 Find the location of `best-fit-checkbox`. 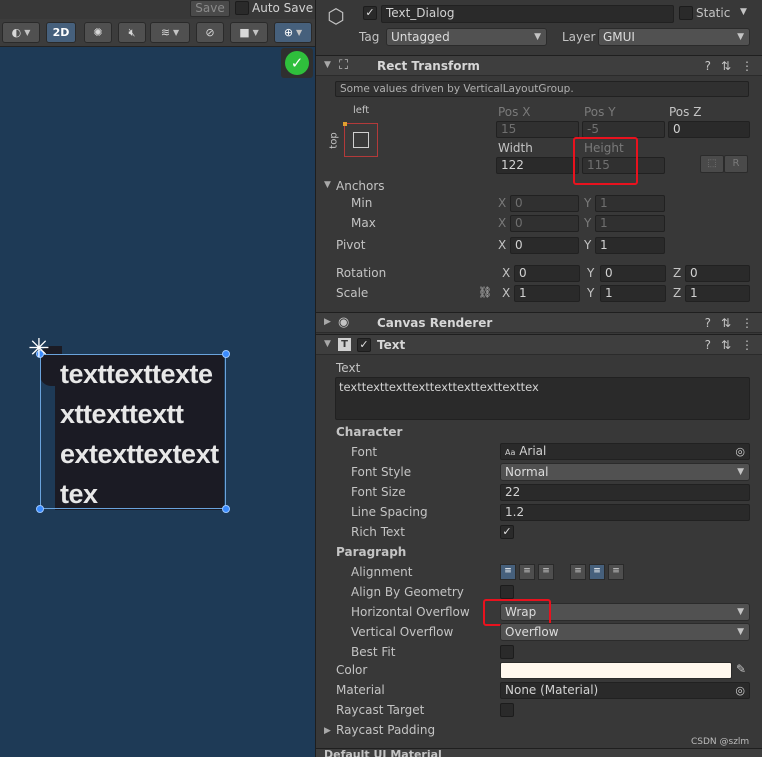

best-fit-checkbox is located at coordinates (507, 652).